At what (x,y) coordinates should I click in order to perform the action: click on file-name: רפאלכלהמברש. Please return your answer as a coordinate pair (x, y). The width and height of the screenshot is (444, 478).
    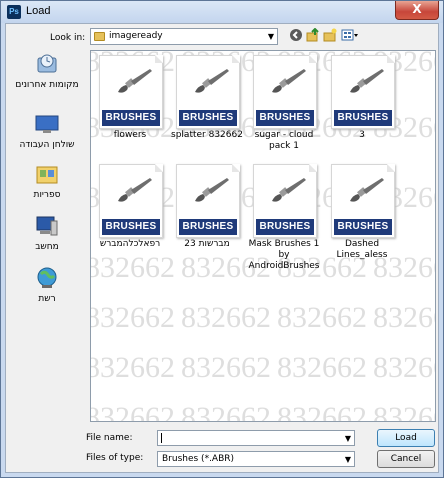
    Looking at the image, I should click on (130, 244).